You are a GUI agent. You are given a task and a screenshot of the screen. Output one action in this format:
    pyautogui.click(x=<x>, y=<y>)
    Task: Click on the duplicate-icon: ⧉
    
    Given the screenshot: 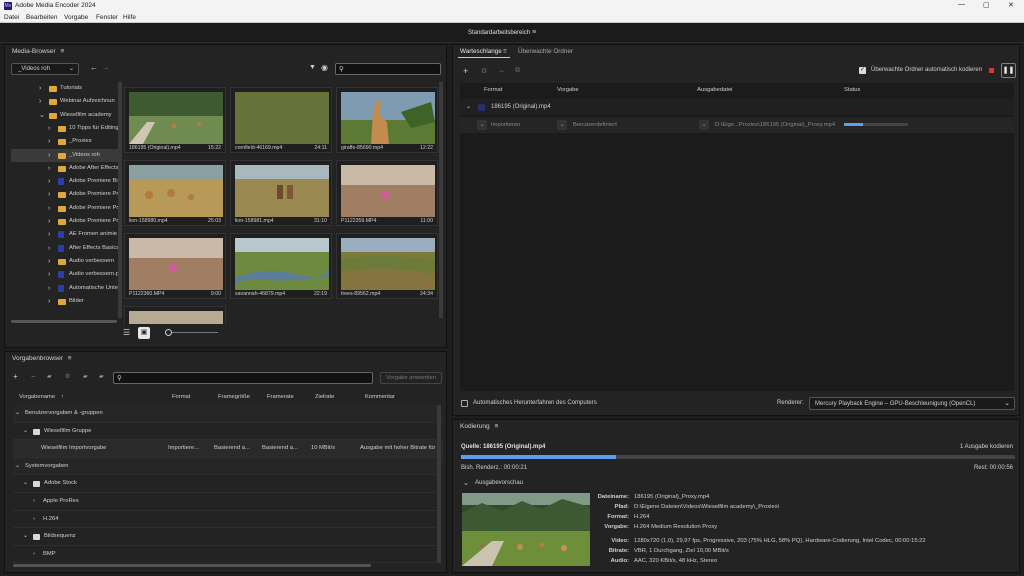 What is the action you would take?
    pyautogui.click(x=517, y=71)
    